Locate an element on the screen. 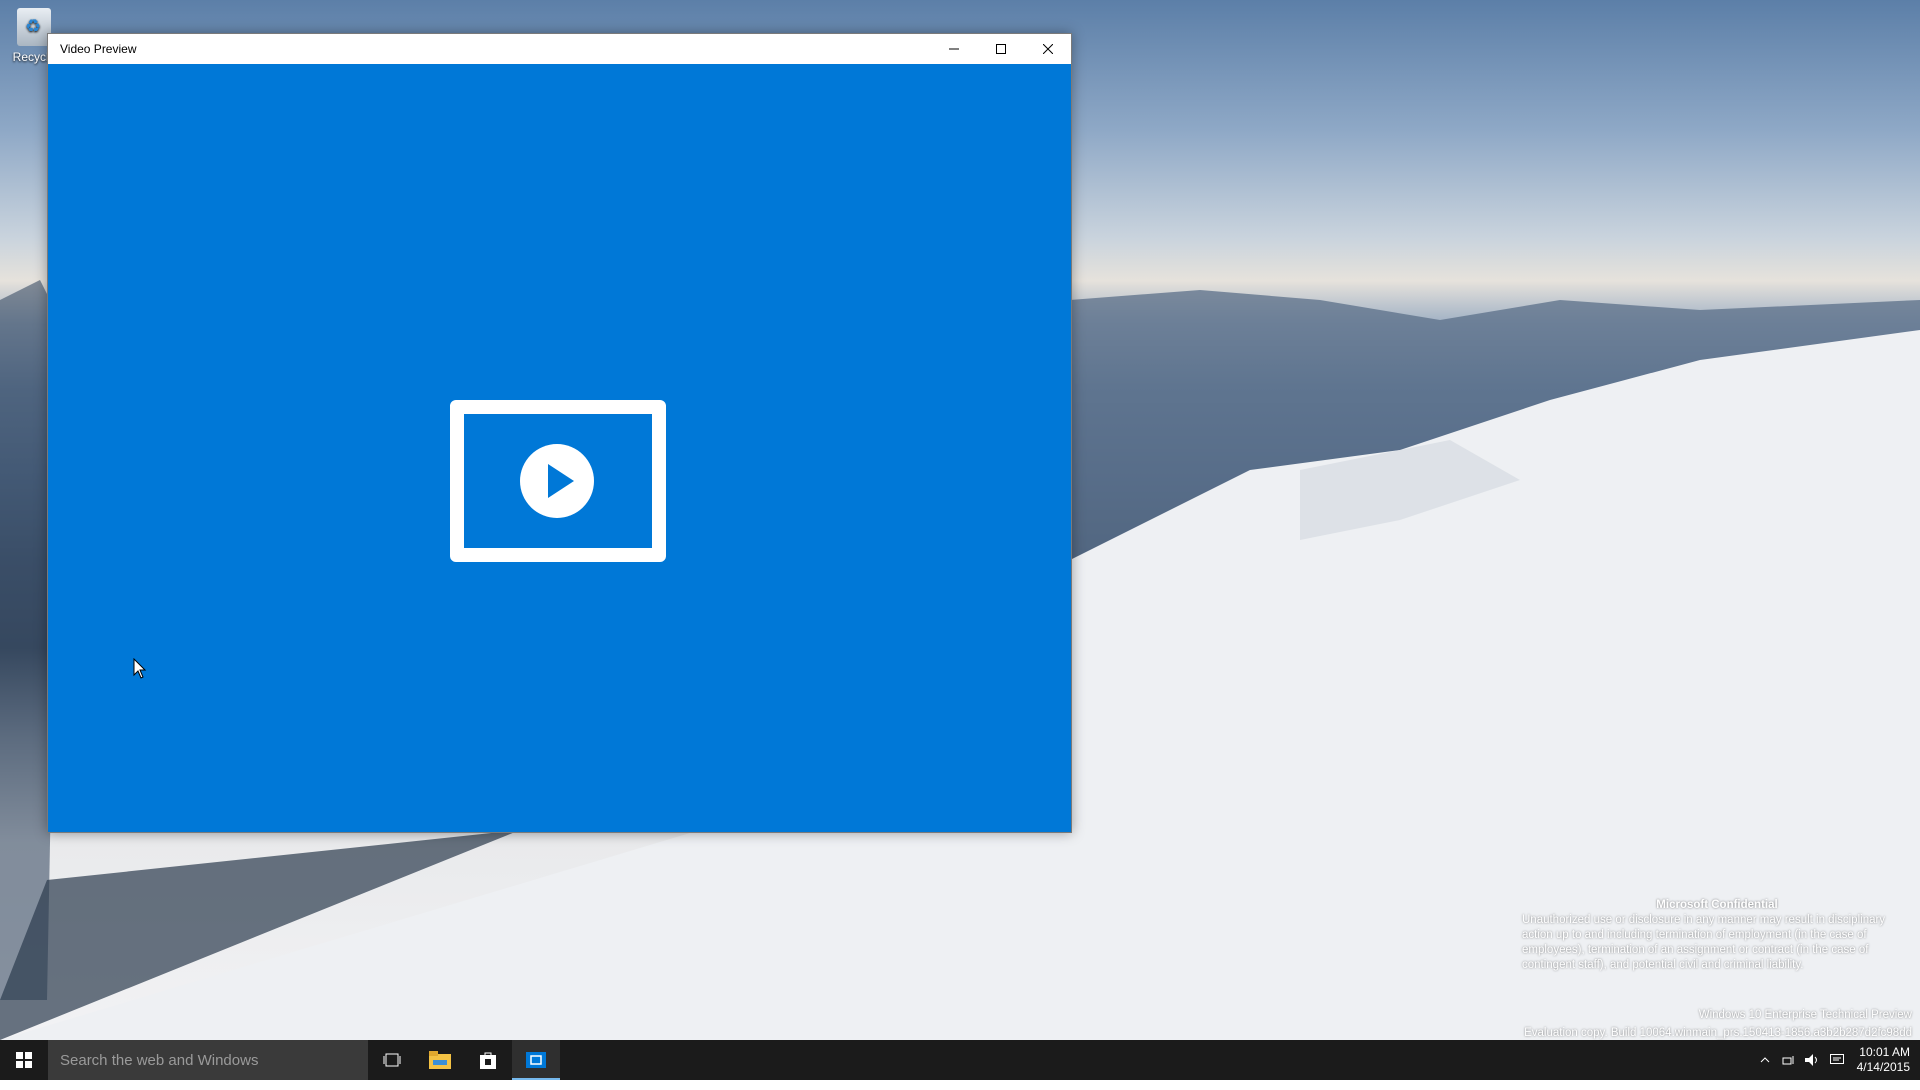  minimize-button is located at coordinates (953, 49).